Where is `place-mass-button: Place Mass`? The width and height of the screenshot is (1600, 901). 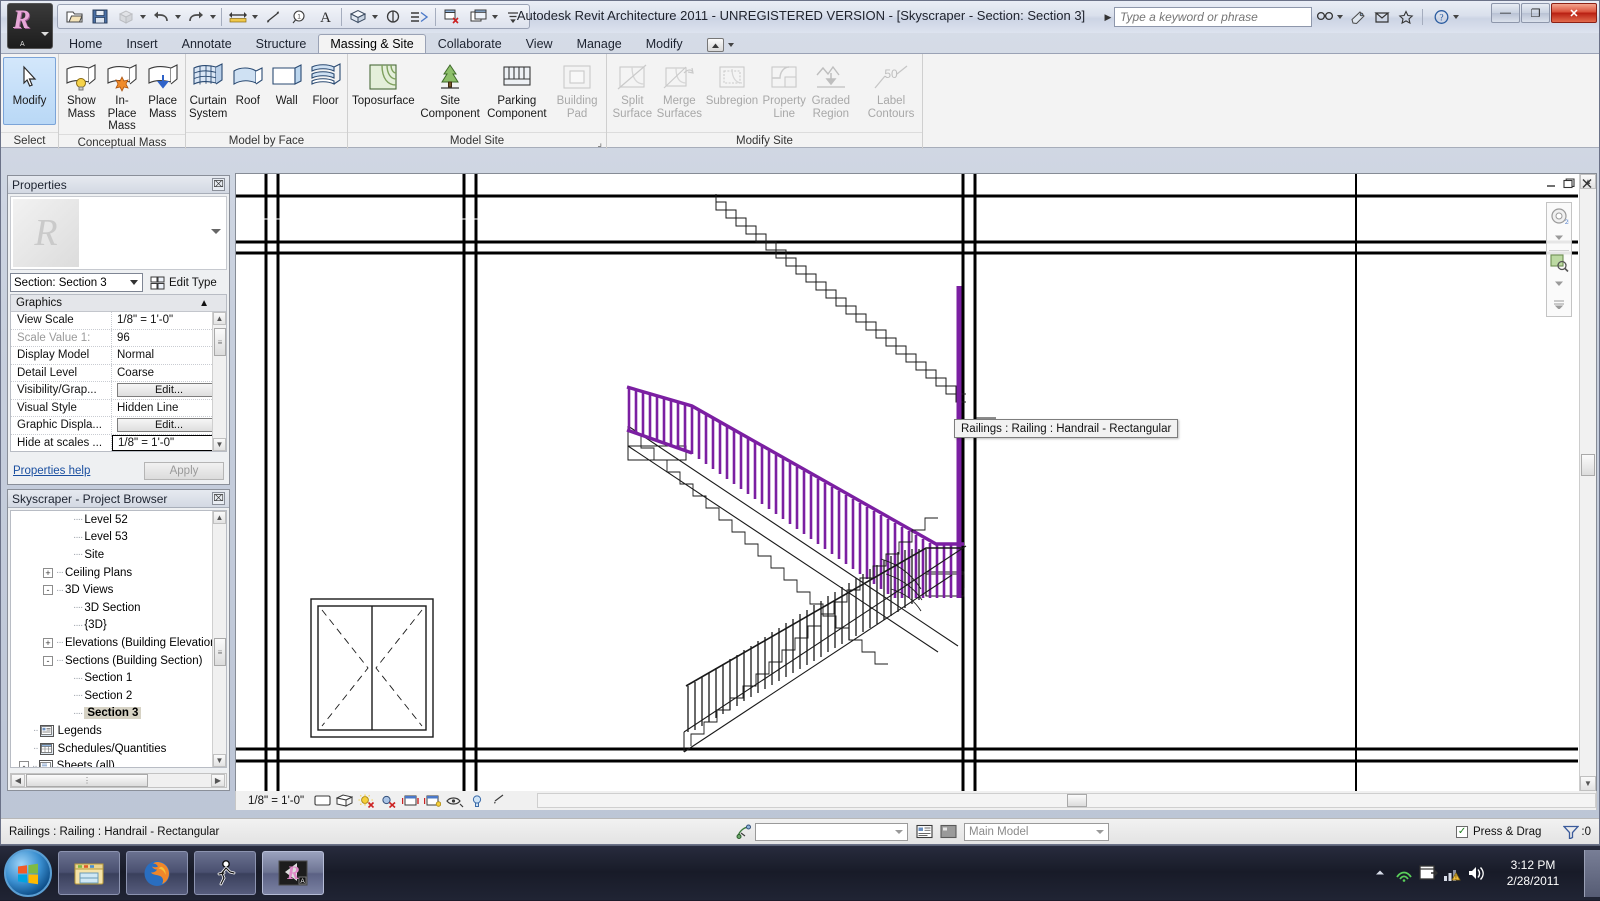
place-mass-button: Place Mass is located at coordinates (162, 91).